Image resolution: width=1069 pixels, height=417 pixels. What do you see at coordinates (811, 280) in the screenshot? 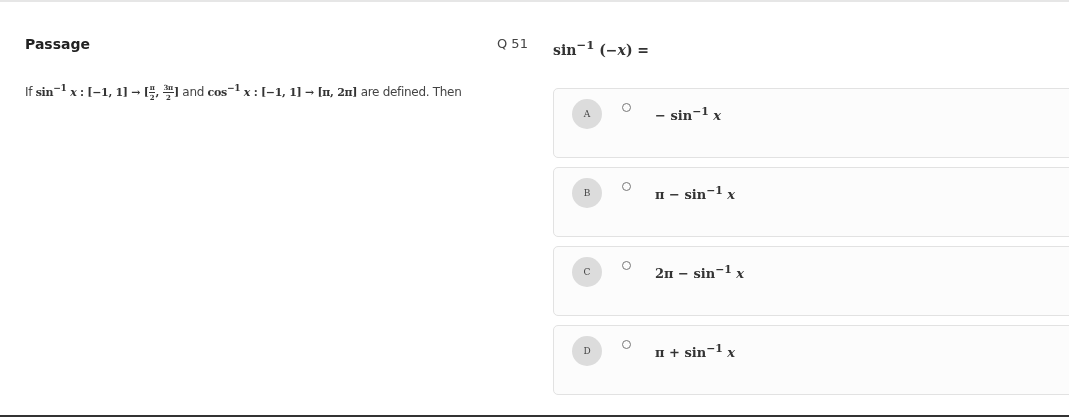
I see `answer-option: C 2π − sin$^{−1}$ x` at bounding box center [811, 280].